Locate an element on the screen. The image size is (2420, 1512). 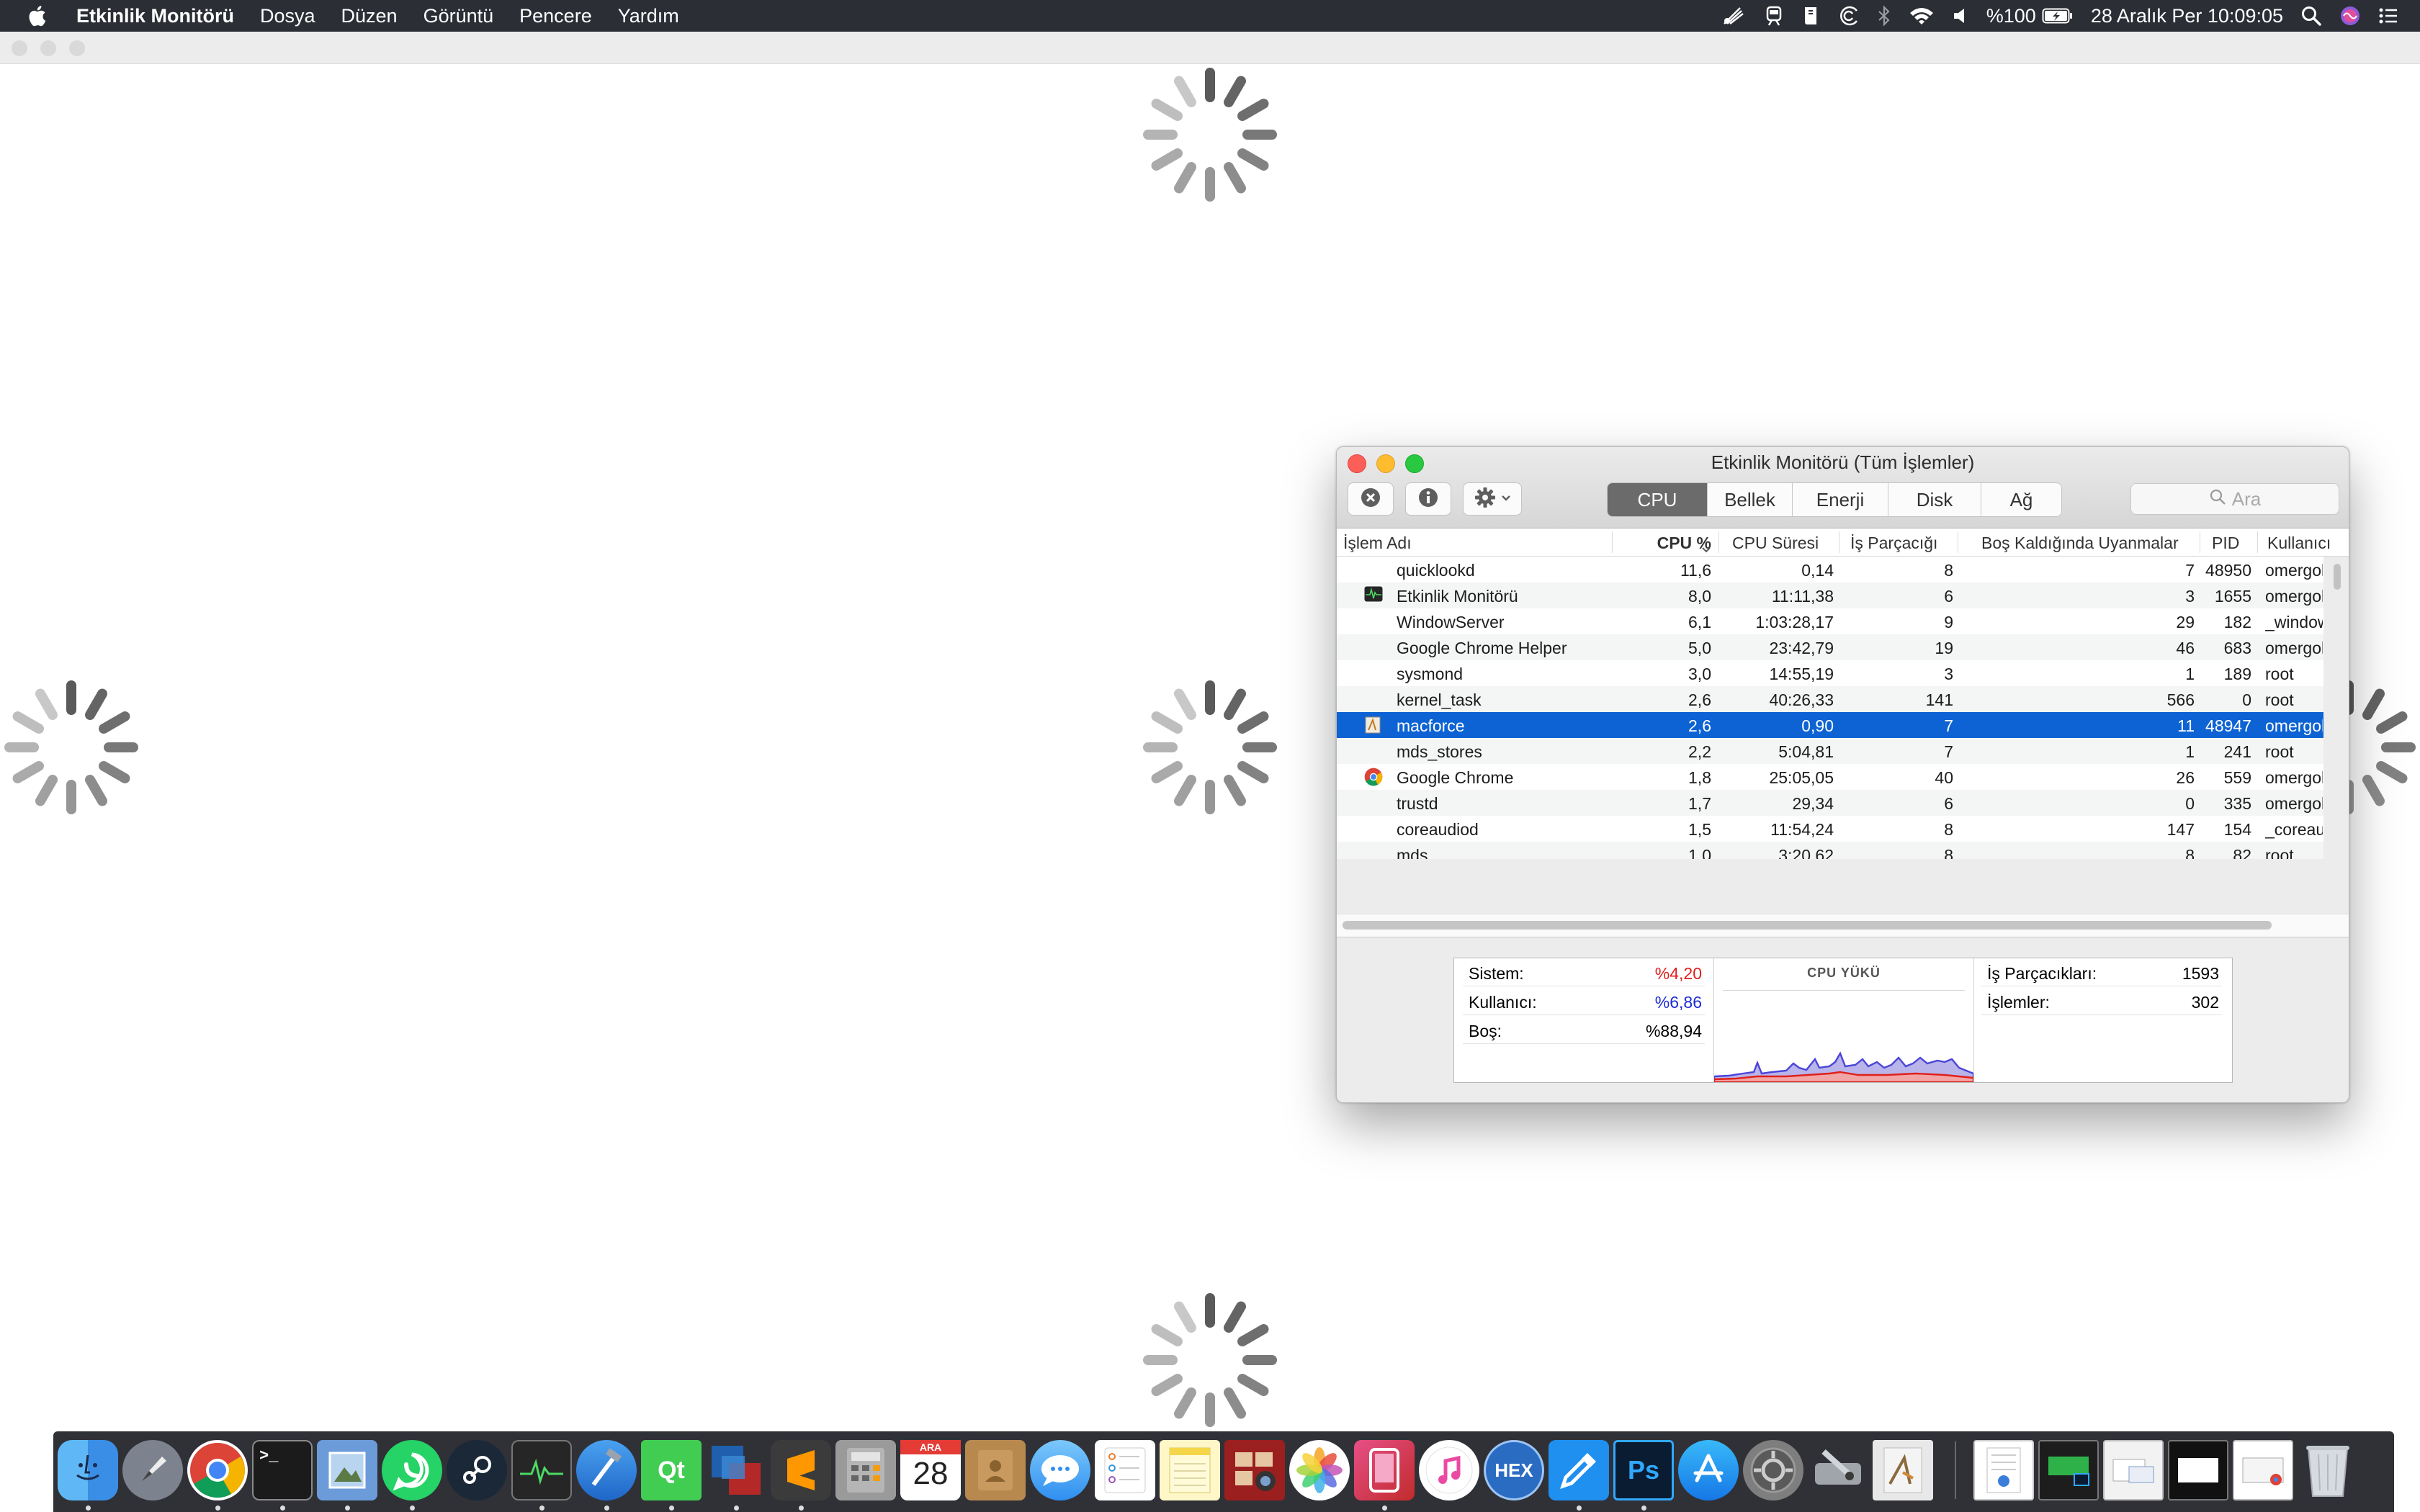
messages-icon is located at coordinates (1060, 1470).